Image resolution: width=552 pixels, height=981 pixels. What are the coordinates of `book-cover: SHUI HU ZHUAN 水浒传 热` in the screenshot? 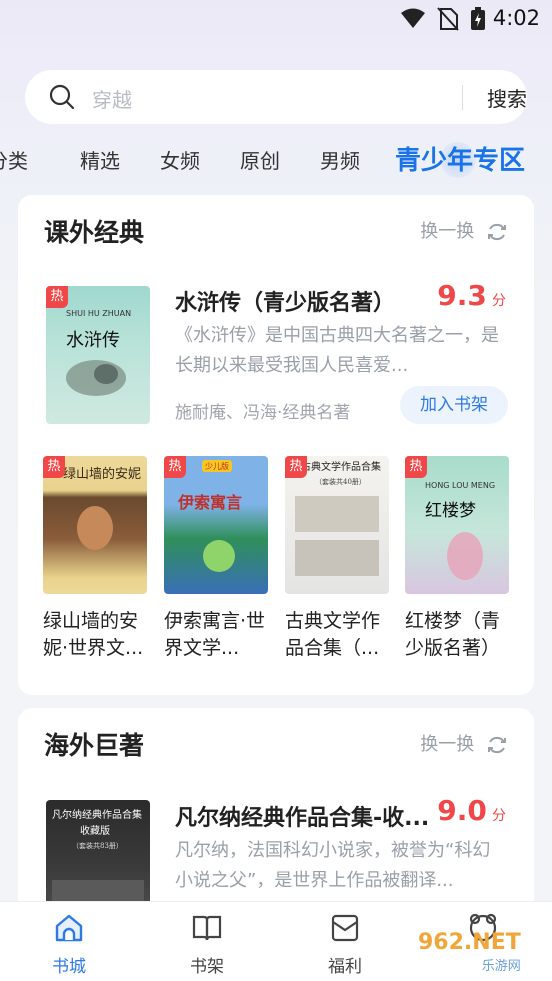 It's located at (98, 355).